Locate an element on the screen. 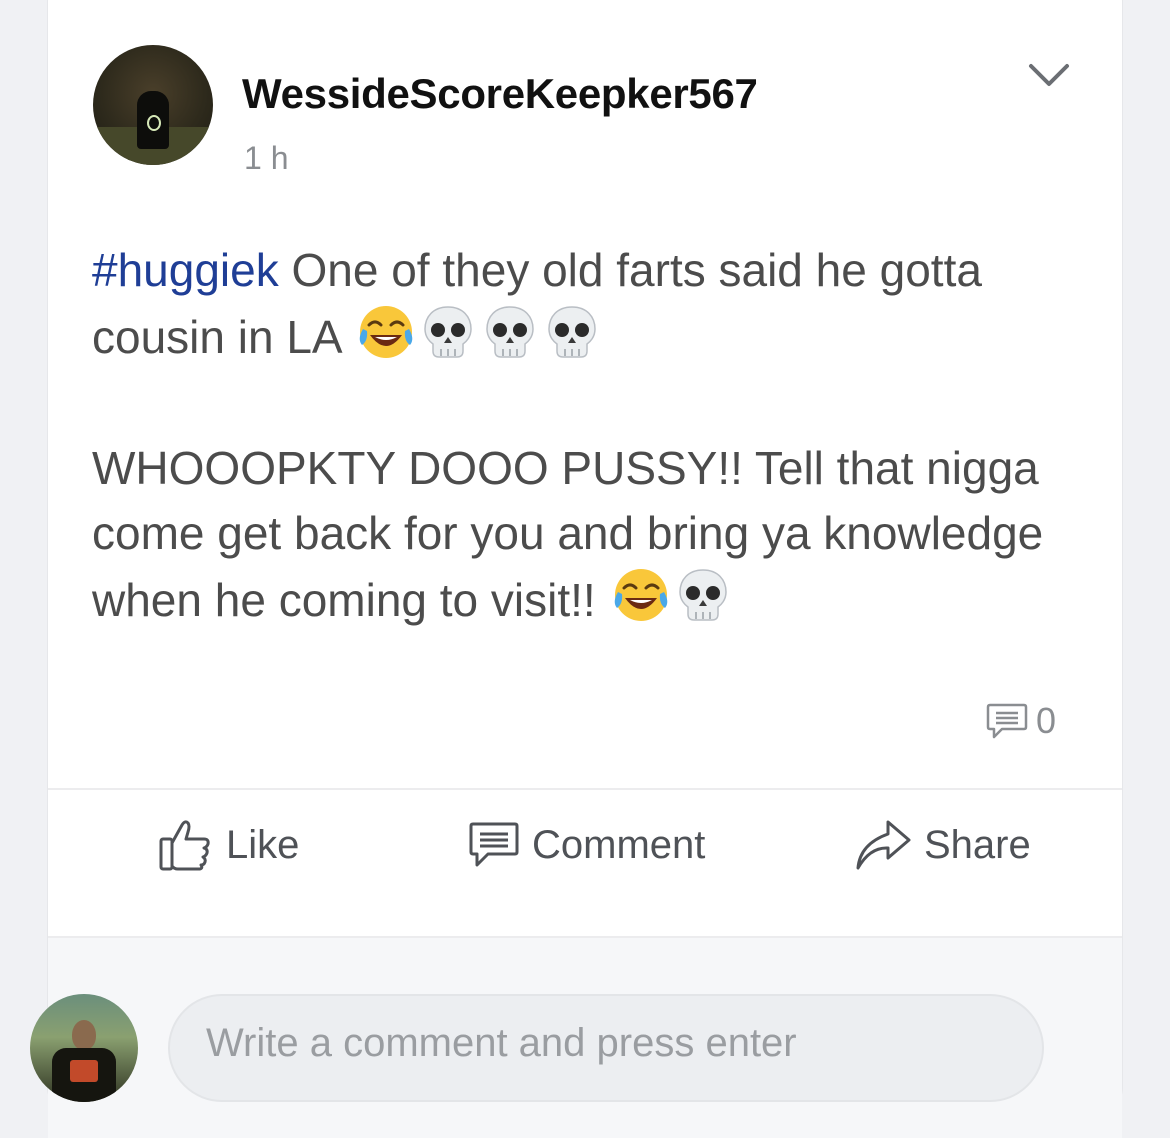  avatar-head is located at coordinates (84, 1035).